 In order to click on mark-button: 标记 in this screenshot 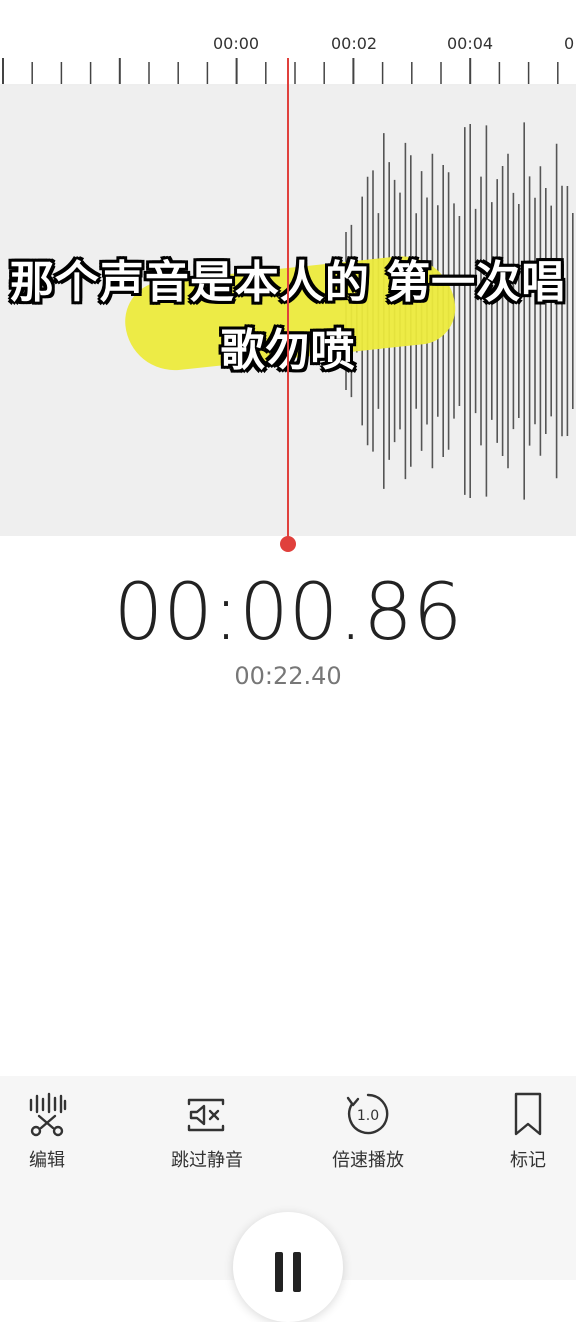, I will do `click(527, 1131)`.